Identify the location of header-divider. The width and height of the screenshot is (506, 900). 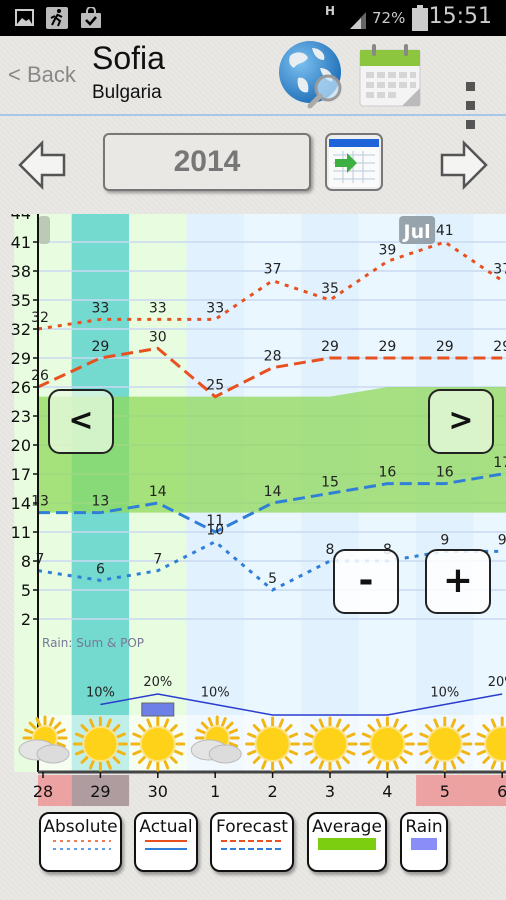
(253, 115).